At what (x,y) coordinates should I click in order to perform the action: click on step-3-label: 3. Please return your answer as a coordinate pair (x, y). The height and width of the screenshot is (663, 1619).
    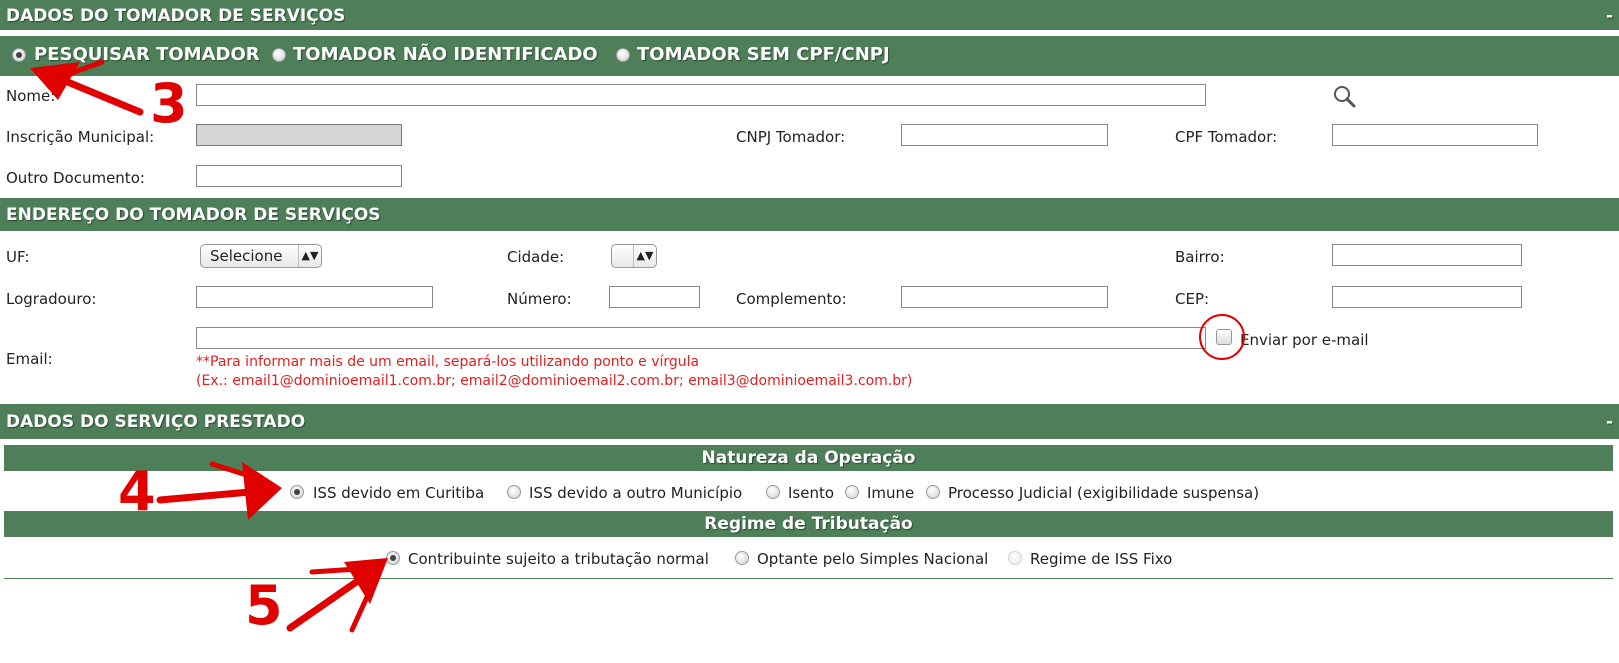
    Looking at the image, I should click on (169, 103).